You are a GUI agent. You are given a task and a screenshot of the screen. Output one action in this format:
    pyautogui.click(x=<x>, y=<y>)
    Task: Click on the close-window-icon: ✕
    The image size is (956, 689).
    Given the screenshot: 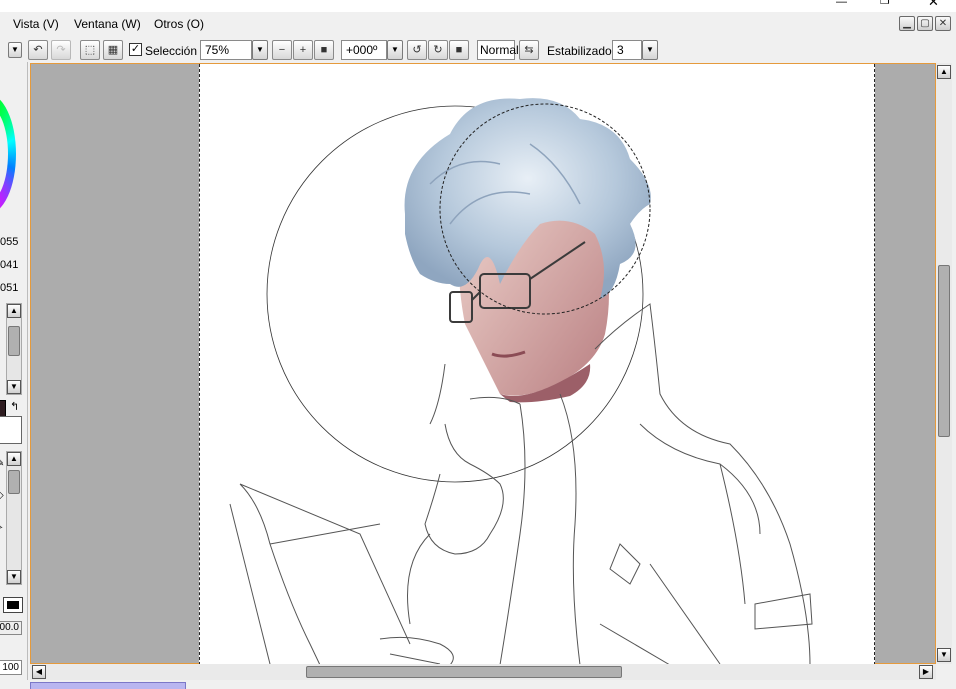 What is the action you would take?
    pyautogui.click(x=933, y=5)
    